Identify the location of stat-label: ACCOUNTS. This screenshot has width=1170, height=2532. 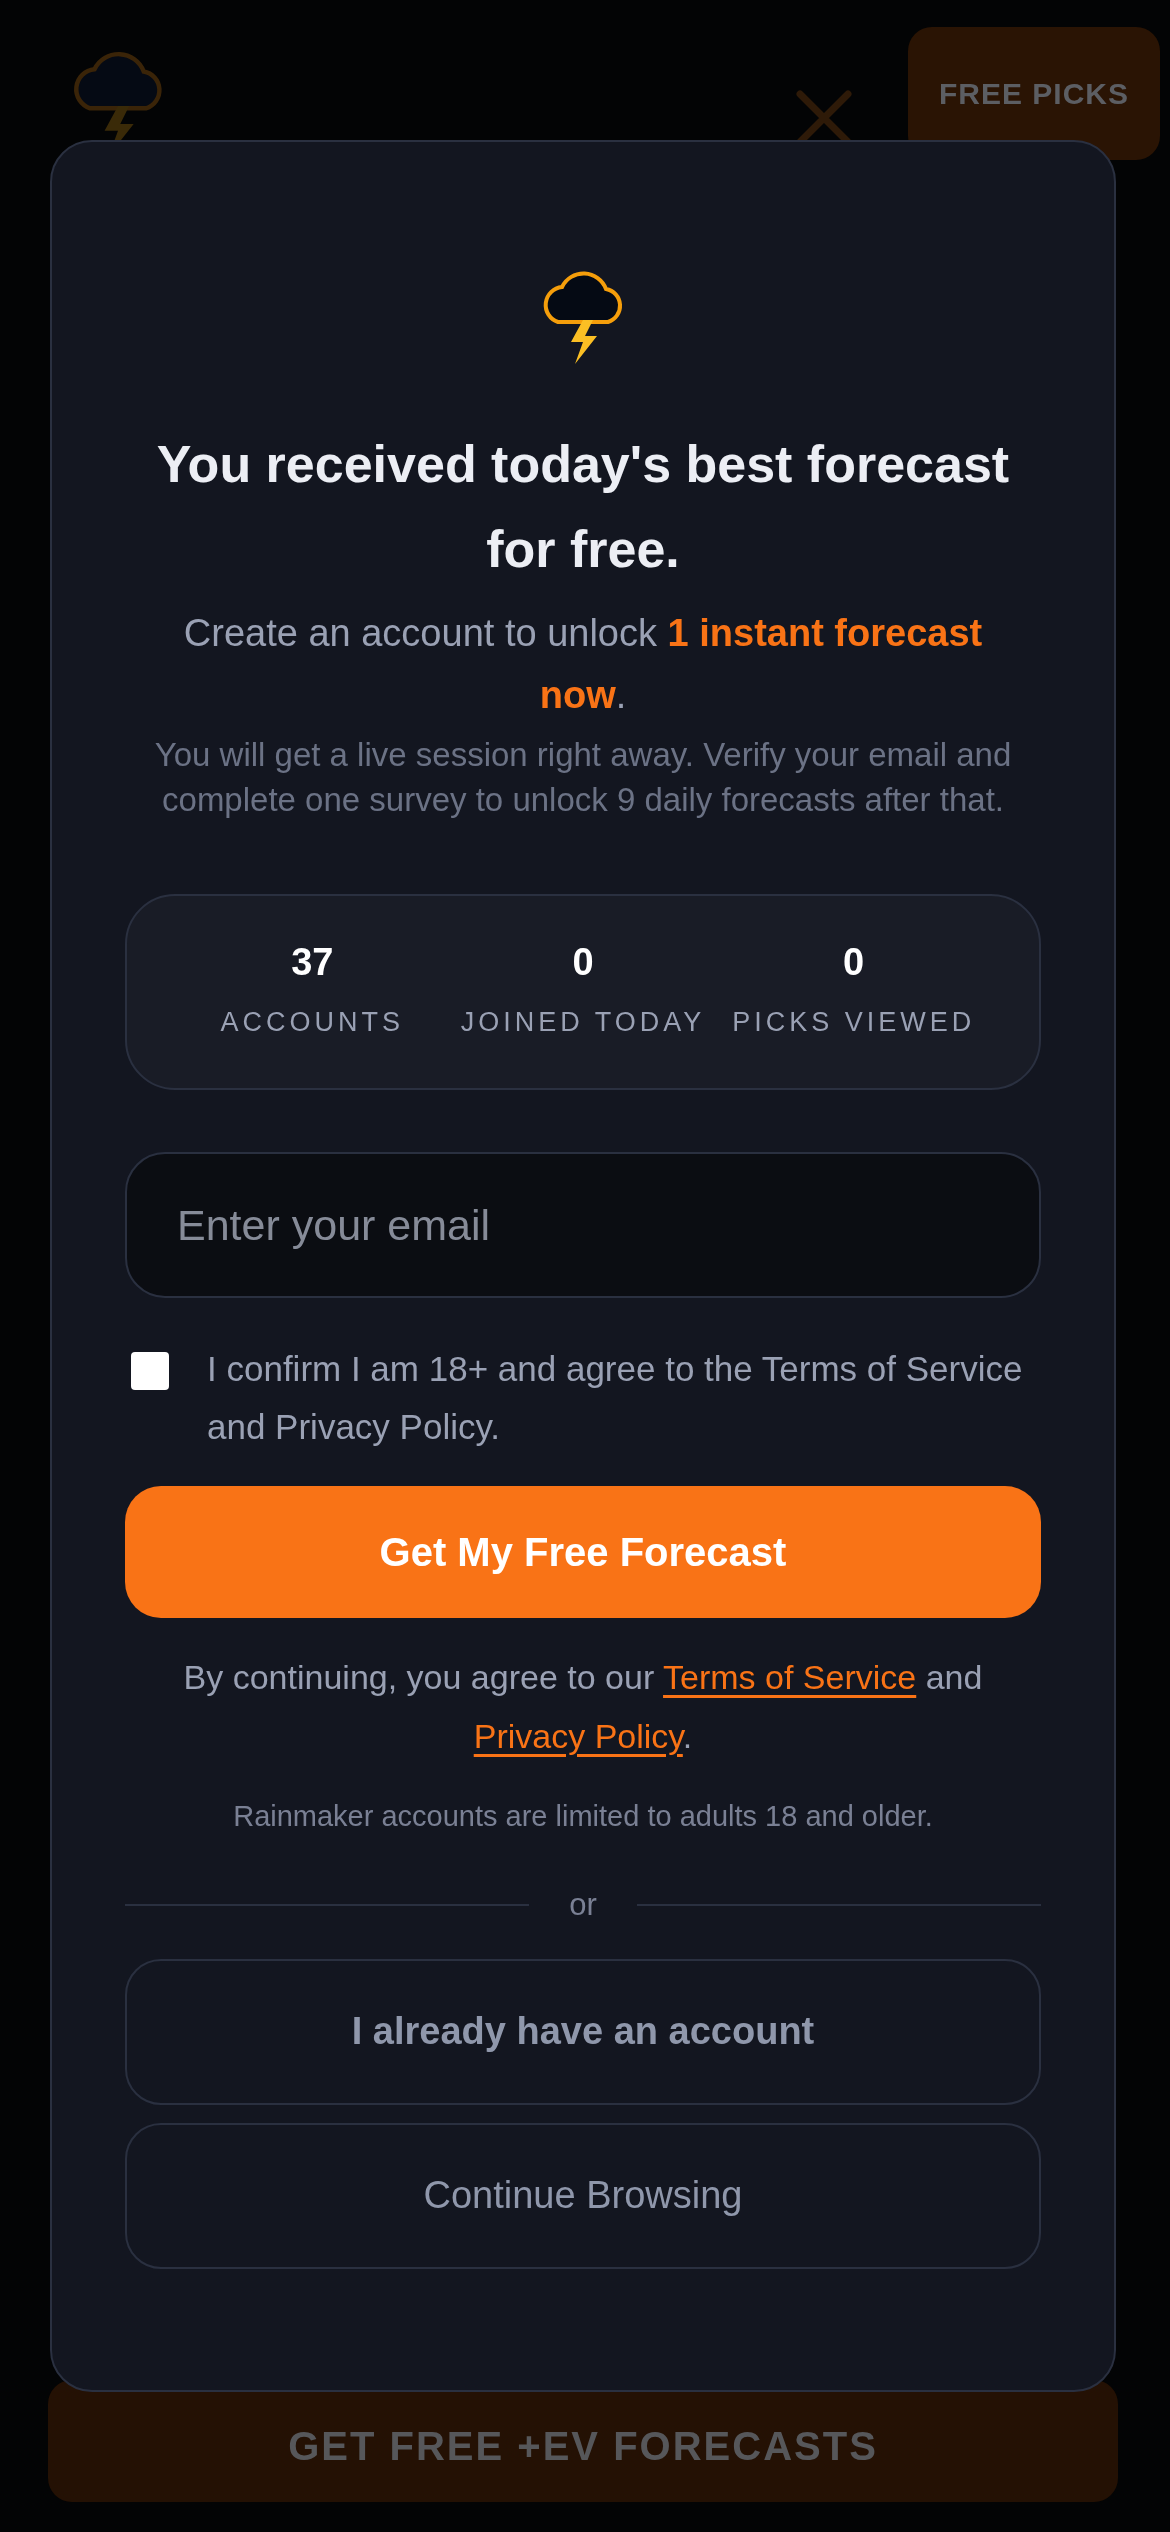
(312, 1022).